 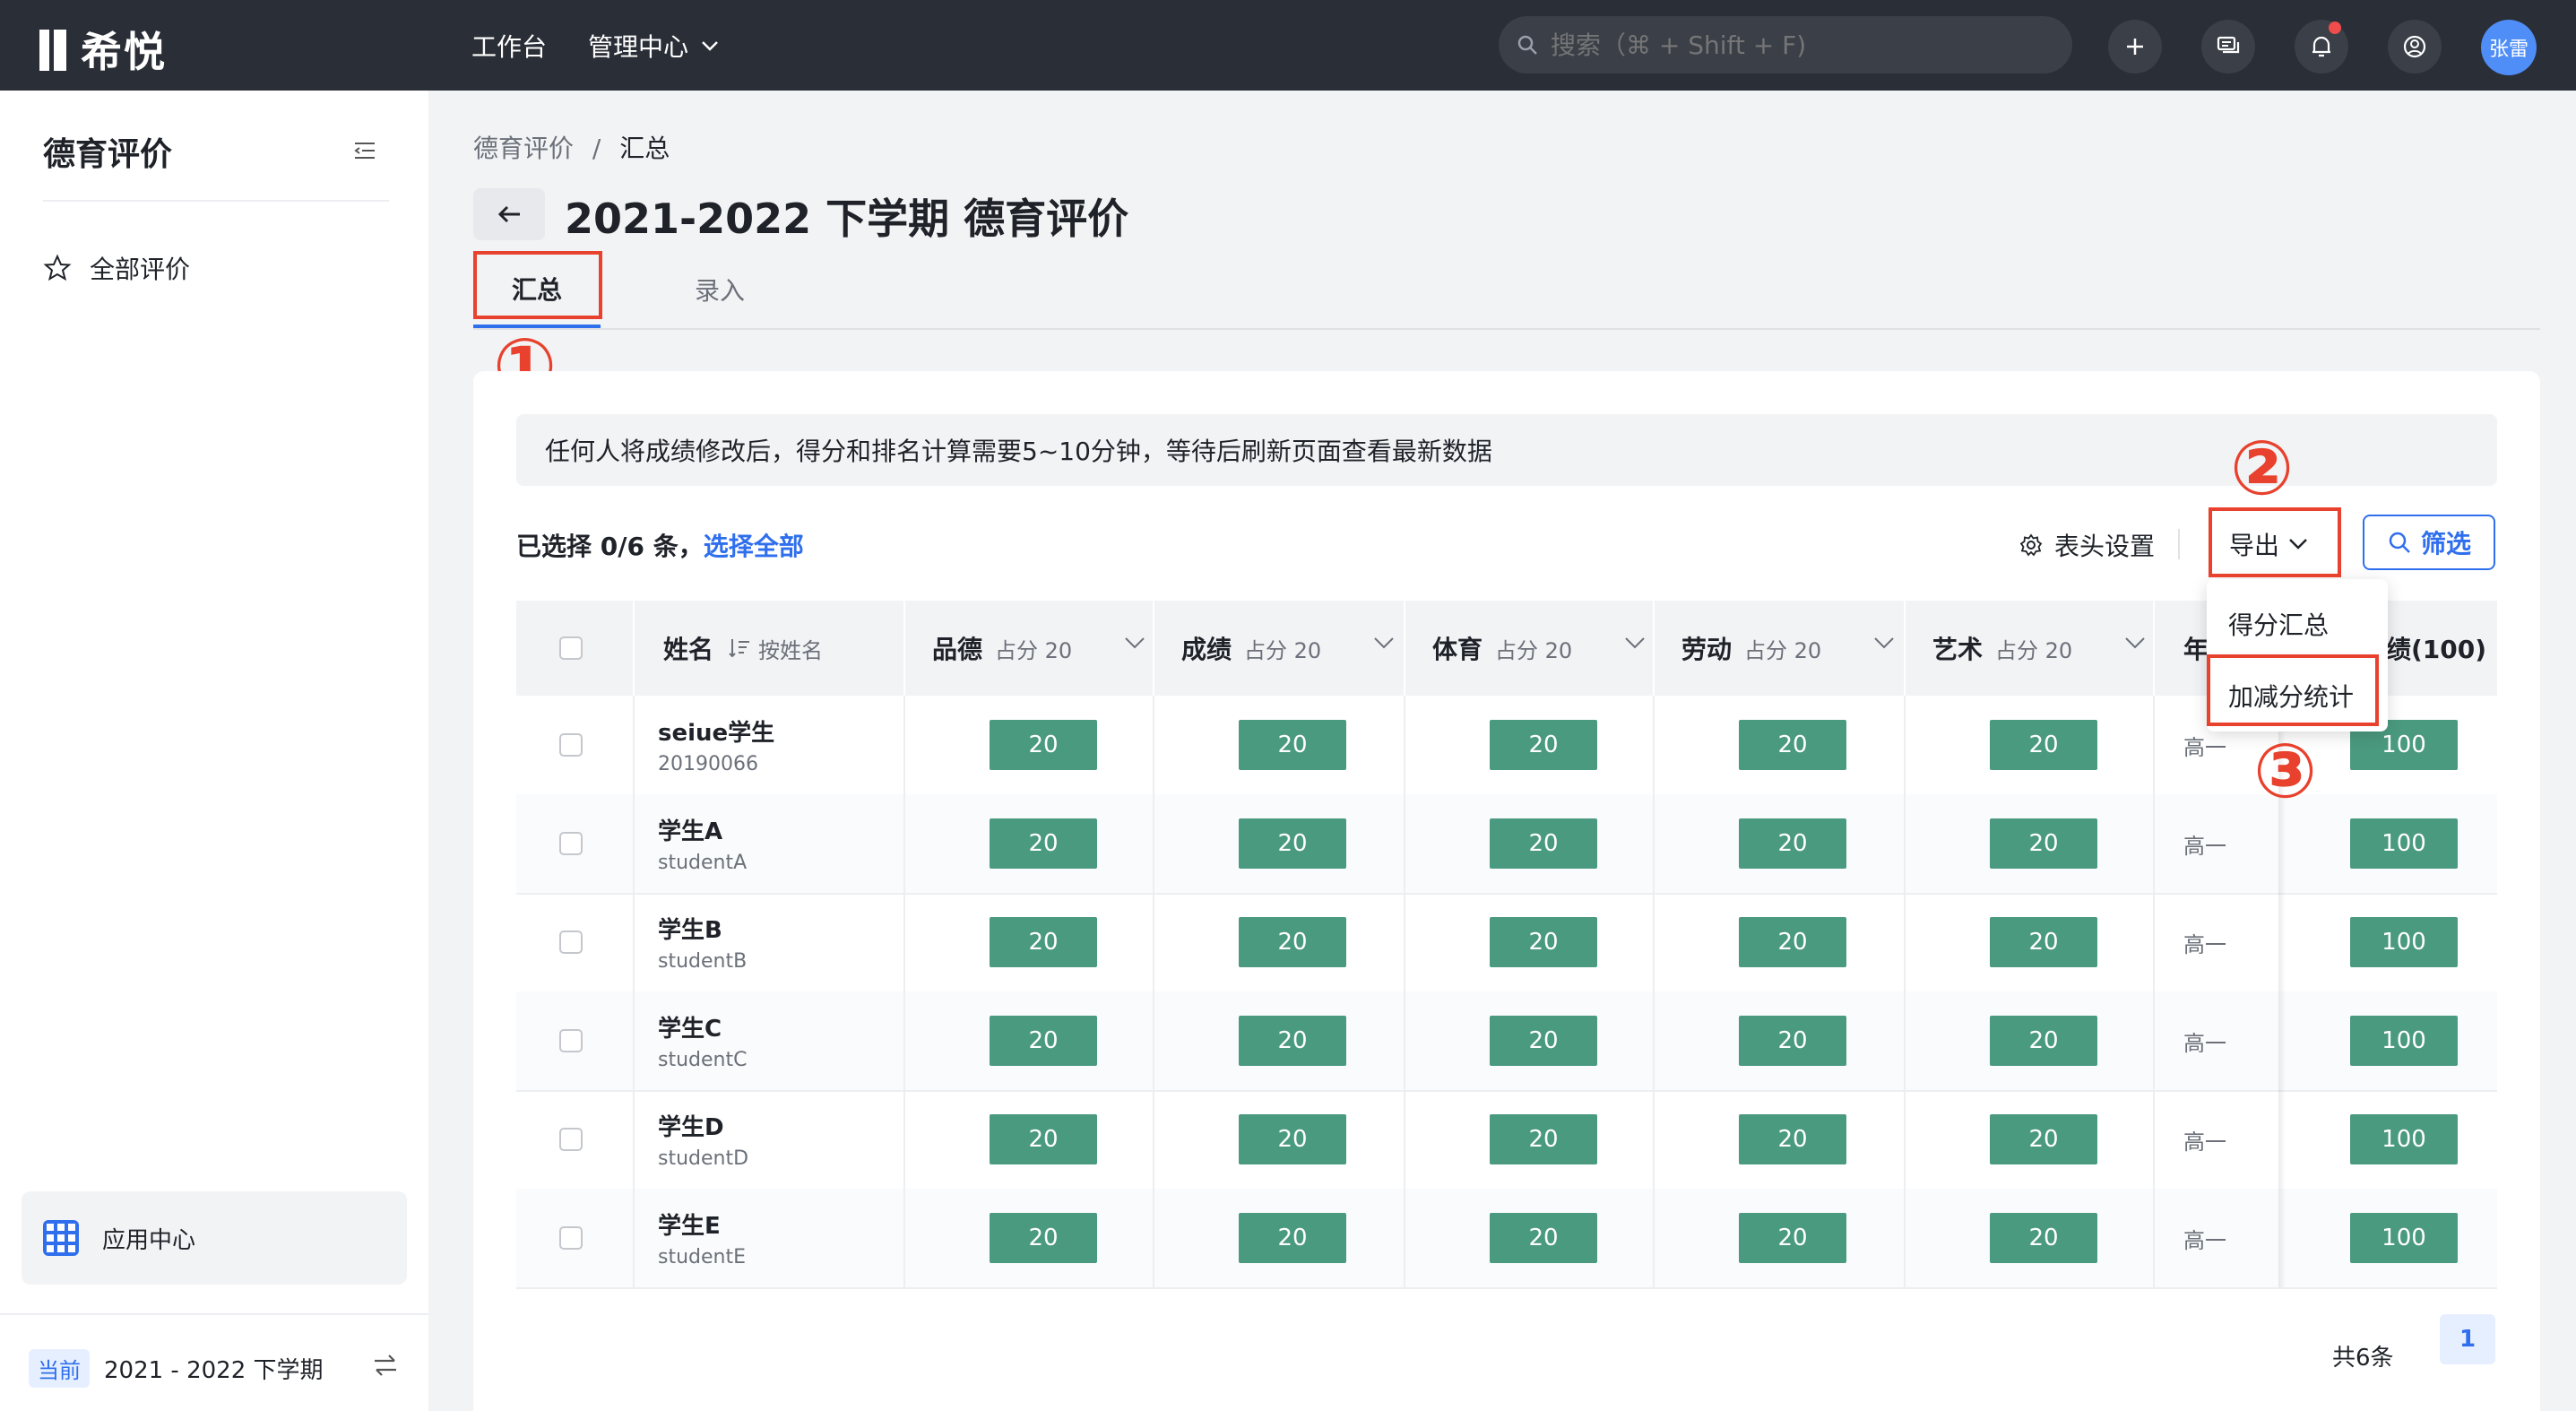 I want to click on app-logo: 希悦, so click(x=103, y=49).